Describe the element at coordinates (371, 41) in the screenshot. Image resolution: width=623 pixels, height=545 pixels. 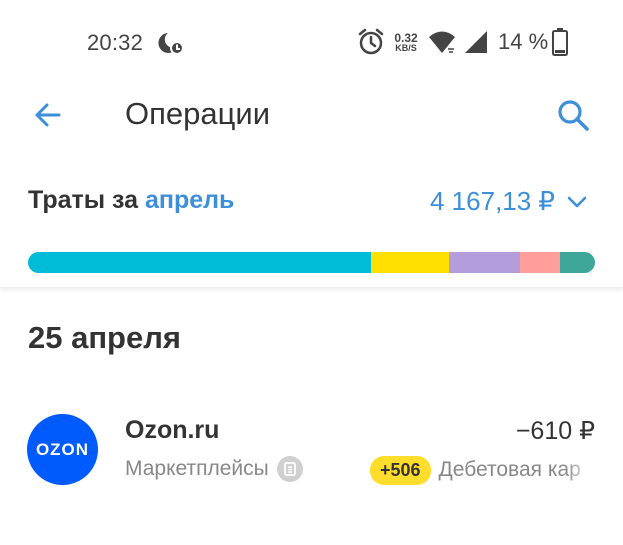
I see `alarm-icon` at that location.